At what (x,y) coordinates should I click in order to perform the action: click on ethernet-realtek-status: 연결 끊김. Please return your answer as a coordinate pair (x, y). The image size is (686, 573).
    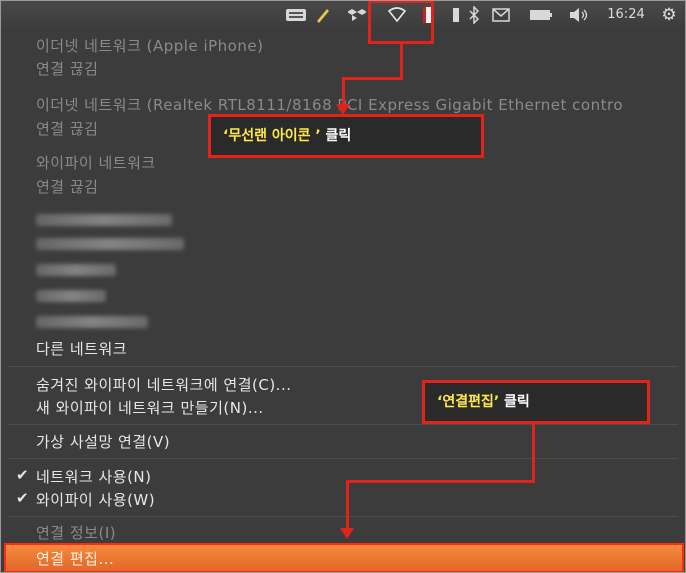
    Looking at the image, I should click on (67, 129).